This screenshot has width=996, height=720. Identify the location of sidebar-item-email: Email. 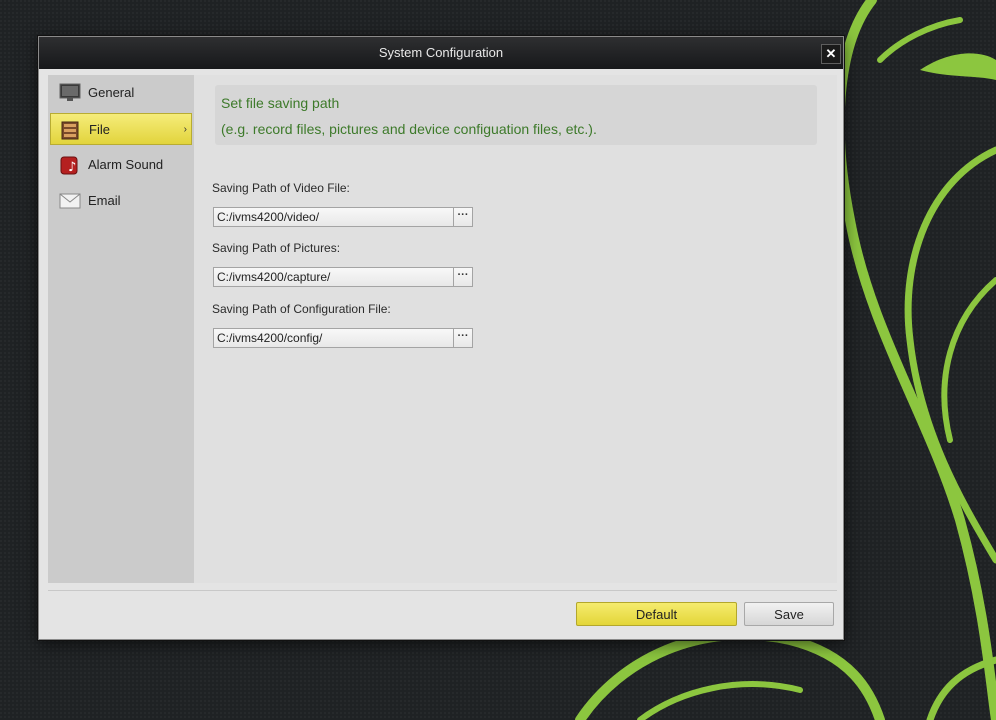
(121, 201).